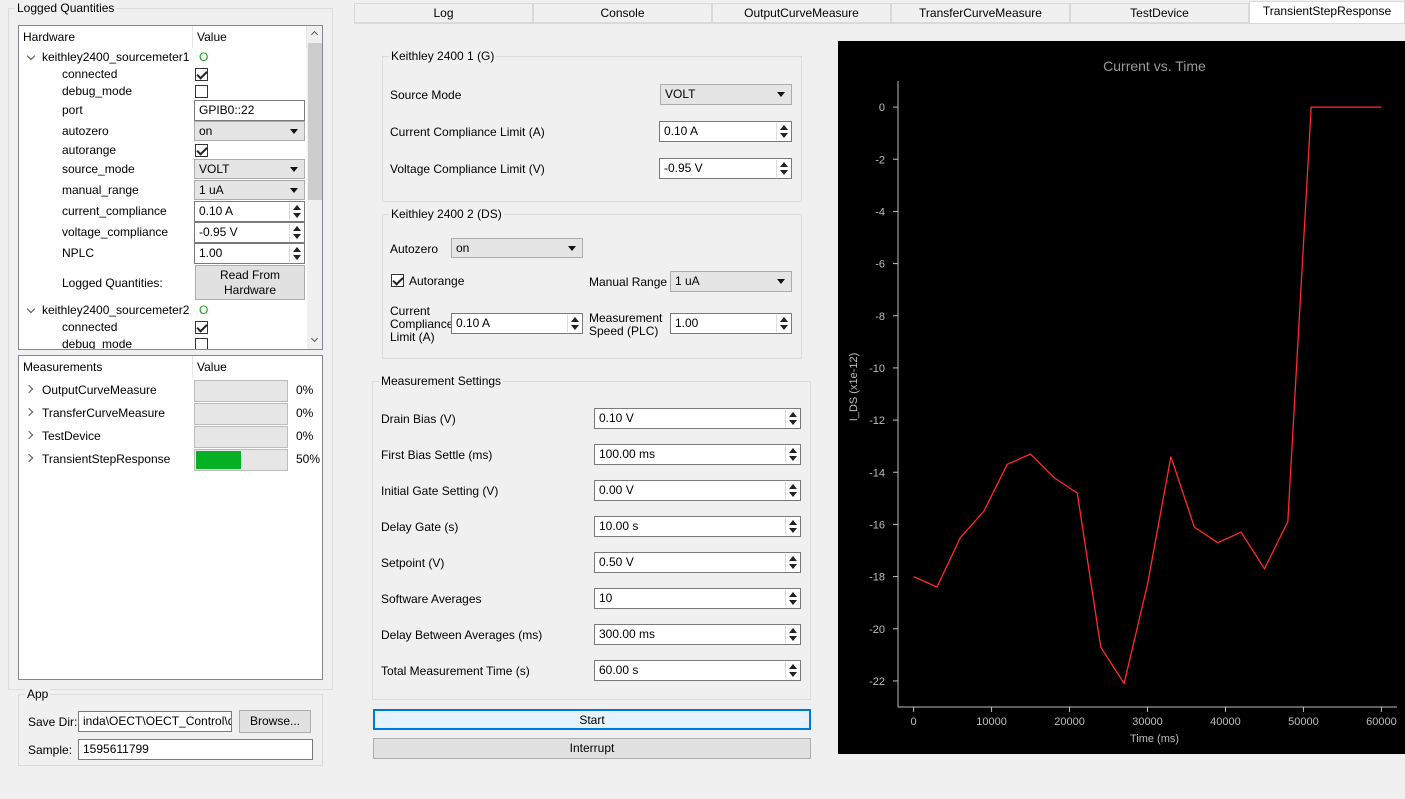  I want to click on start-button: Start, so click(592, 719).